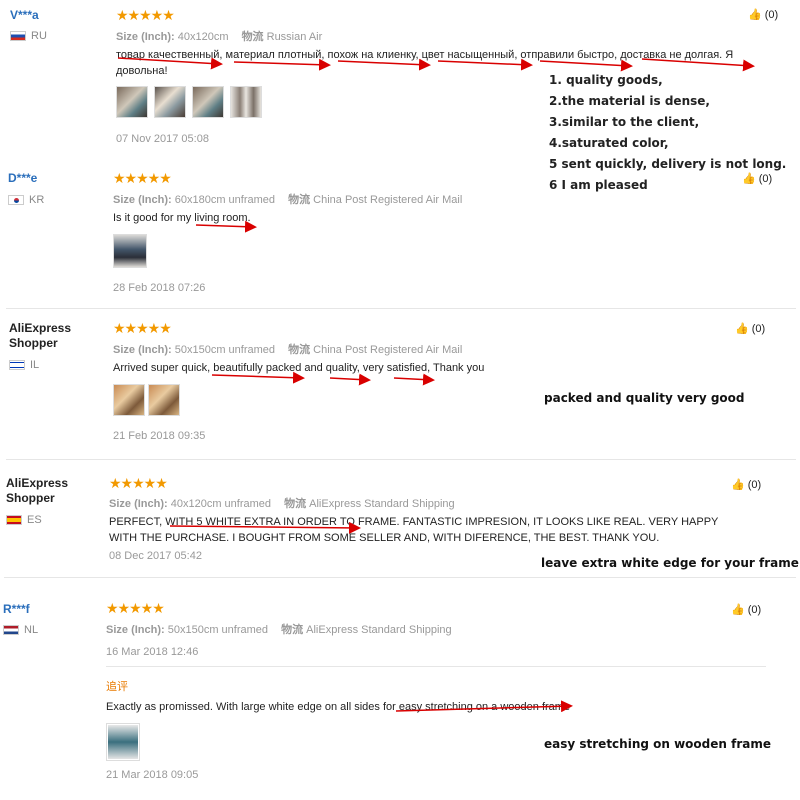  What do you see at coordinates (294, 37) in the screenshot?
I see `logistics-value: Russian Air` at bounding box center [294, 37].